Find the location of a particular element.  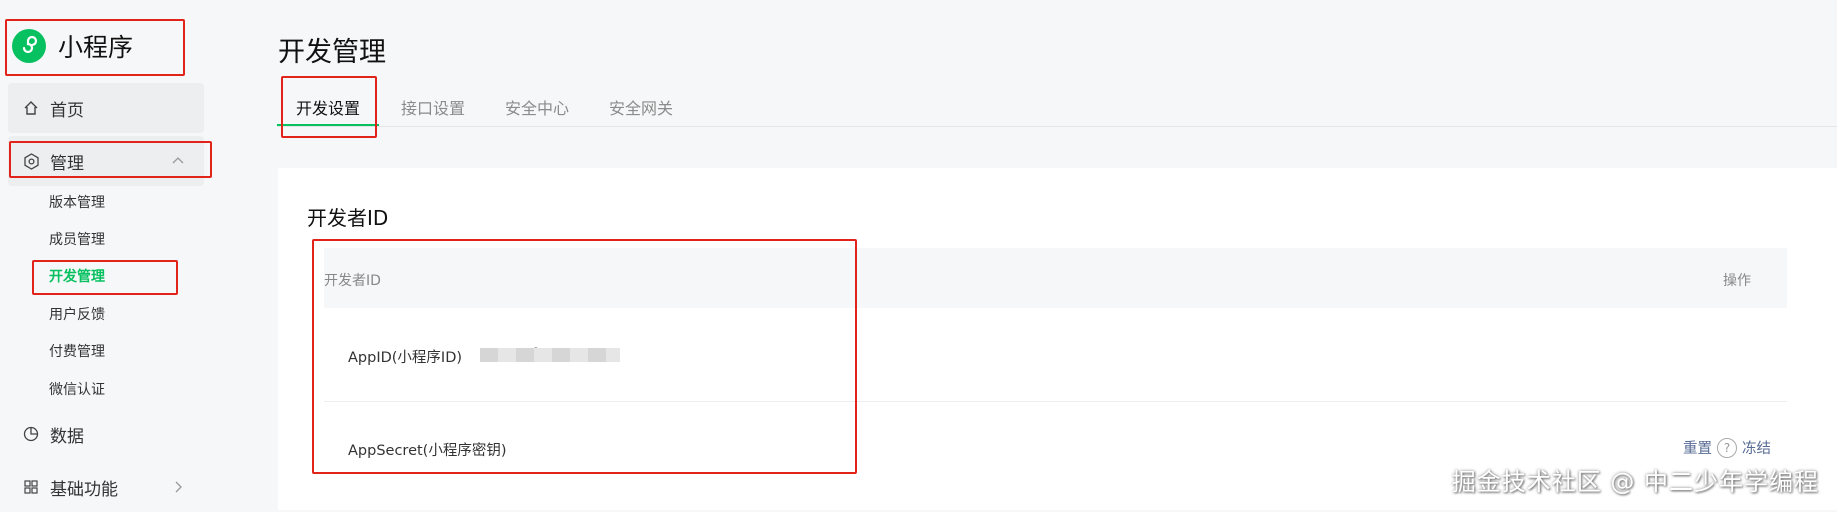

grid-icon is located at coordinates (31, 487).